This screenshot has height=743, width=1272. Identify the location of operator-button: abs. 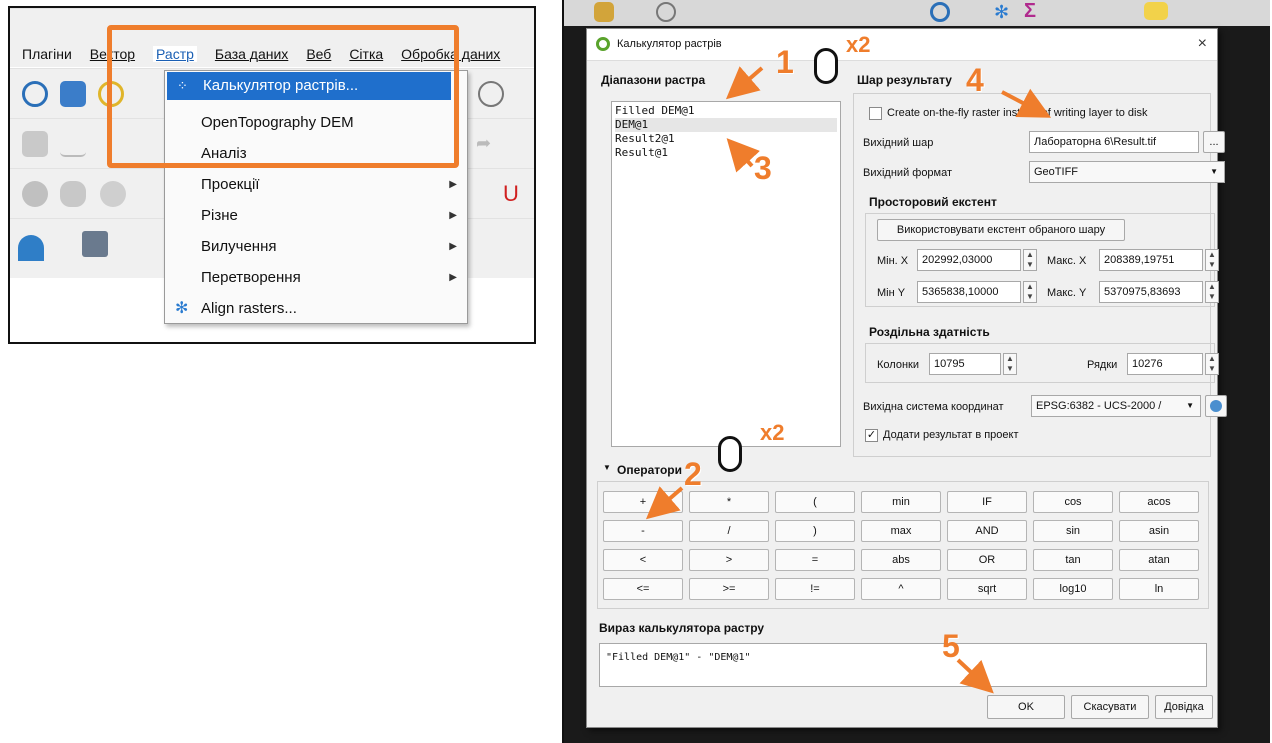
(901, 560).